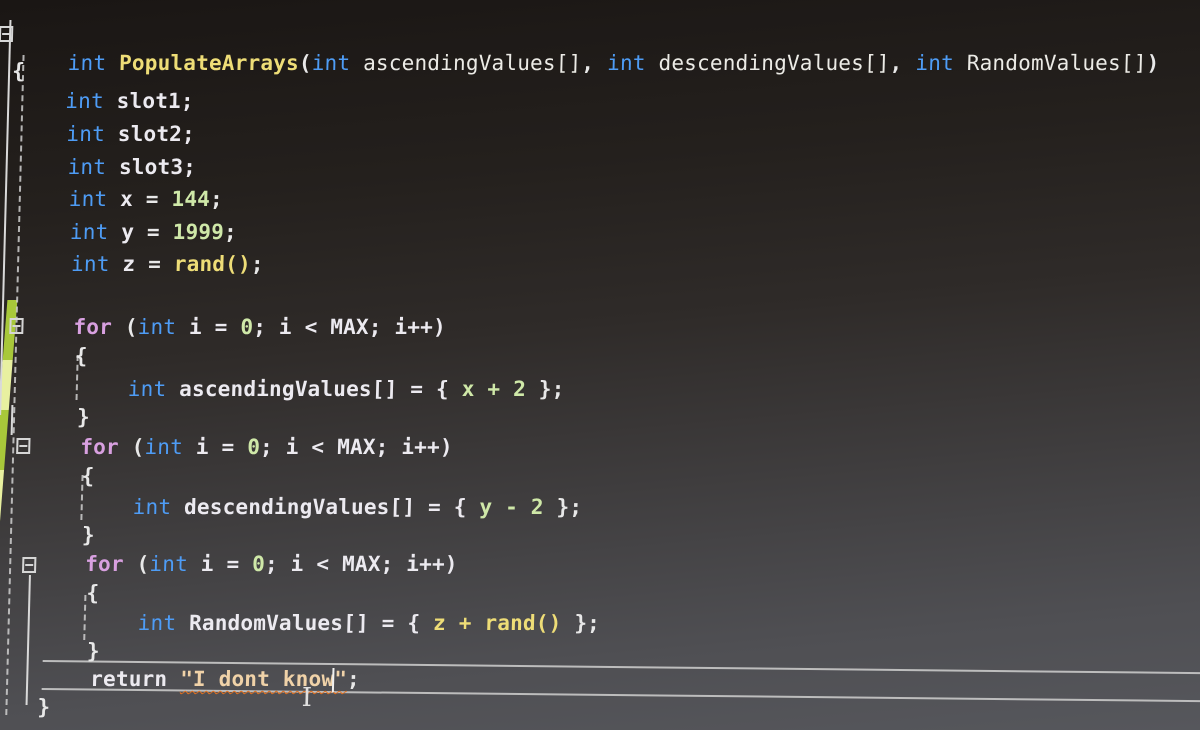 The height and width of the screenshot is (730, 1200). Describe the element at coordinates (212, 264) in the screenshot. I see `function-call: rand()` at that location.